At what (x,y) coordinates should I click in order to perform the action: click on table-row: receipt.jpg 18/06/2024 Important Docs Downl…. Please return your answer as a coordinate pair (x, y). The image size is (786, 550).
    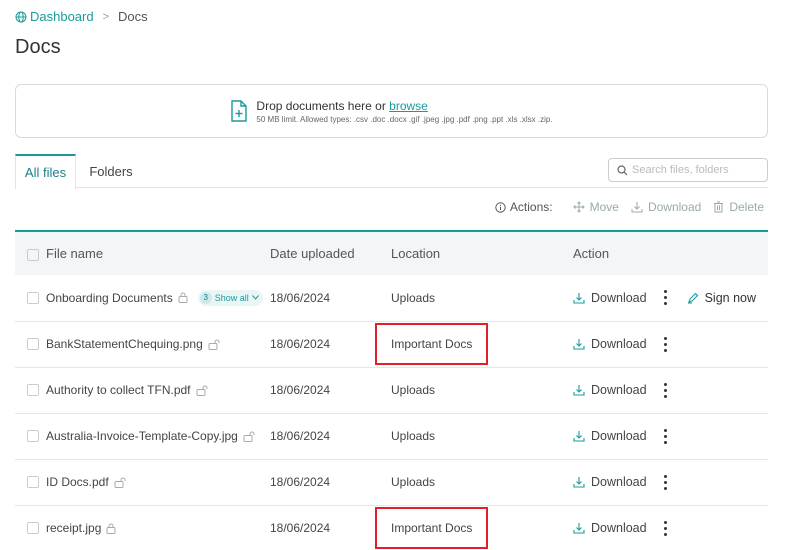
    Looking at the image, I should click on (391, 527).